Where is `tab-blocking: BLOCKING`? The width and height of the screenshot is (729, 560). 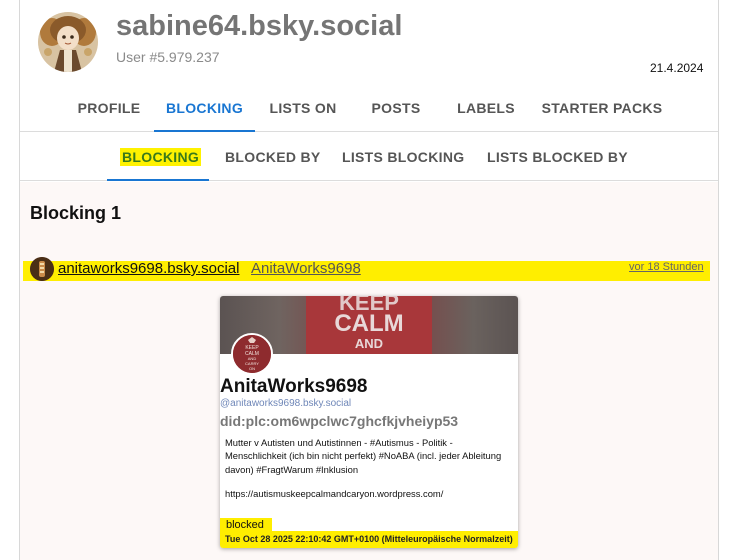 tab-blocking: BLOCKING is located at coordinates (204, 109).